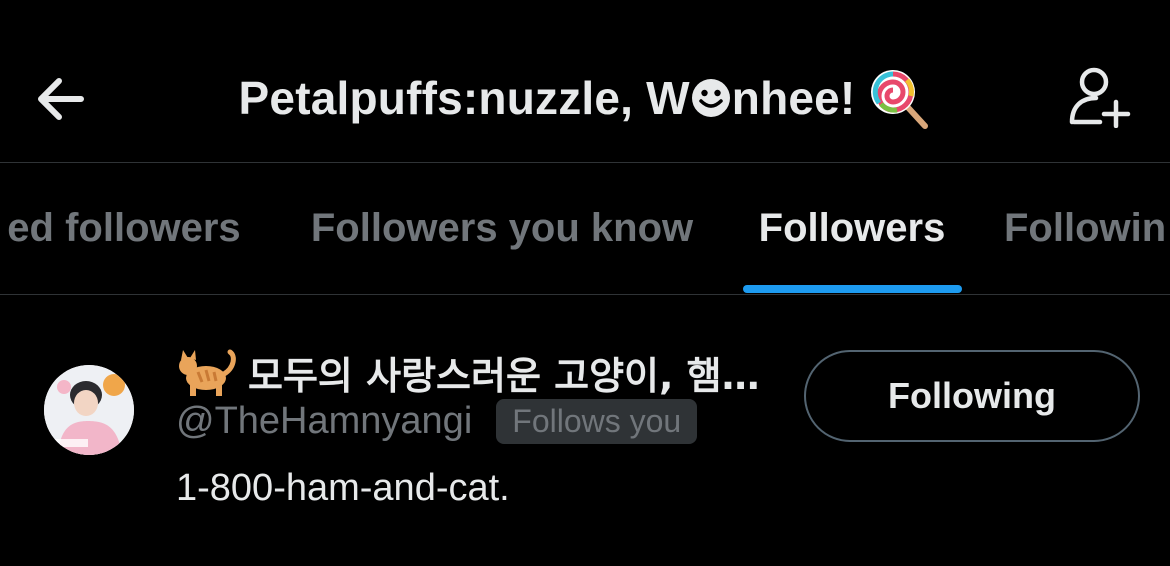 The width and height of the screenshot is (1170, 566). What do you see at coordinates (324, 421) in the screenshot?
I see `user-handle: @TheHamnyangi` at bounding box center [324, 421].